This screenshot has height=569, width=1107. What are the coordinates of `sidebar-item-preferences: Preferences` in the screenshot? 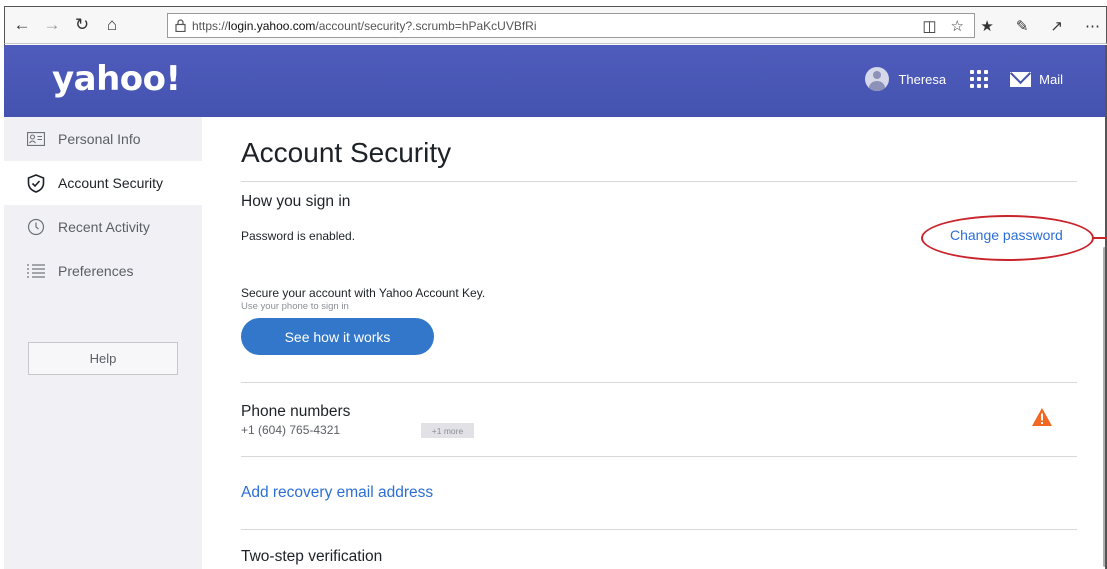 It's located at (103, 271).